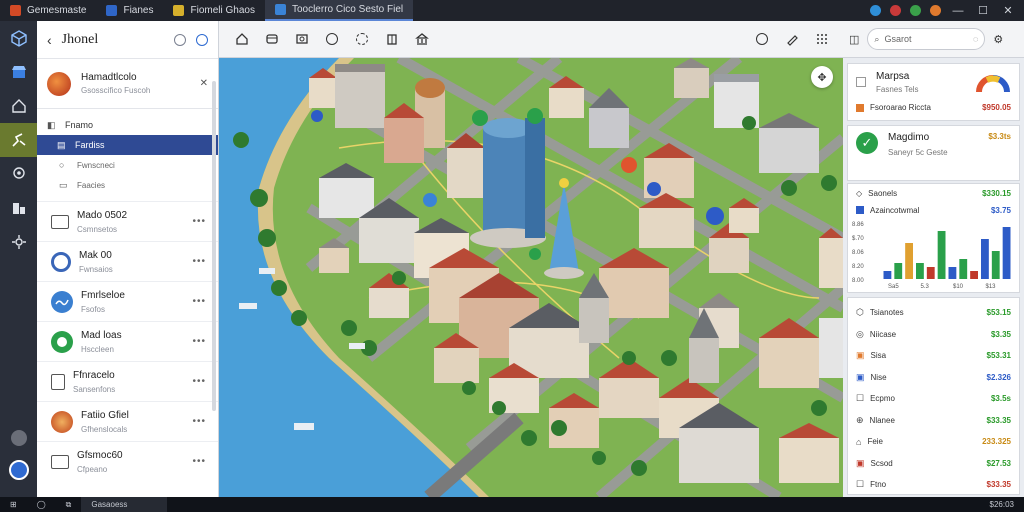 The height and width of the screenshot is (512, 1024). What do you see at coordinates (998, 420) in the screenshot?
I see `metric-value: $33.35` at bounding box center [998, 420].